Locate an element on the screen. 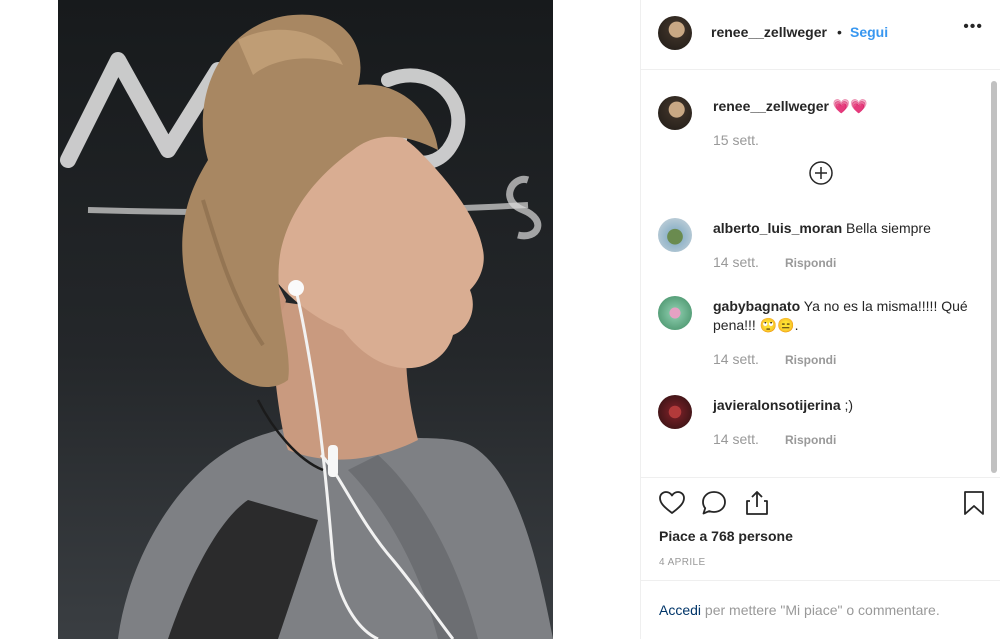  comments-scrollbar is located at coordinates (994, 273).